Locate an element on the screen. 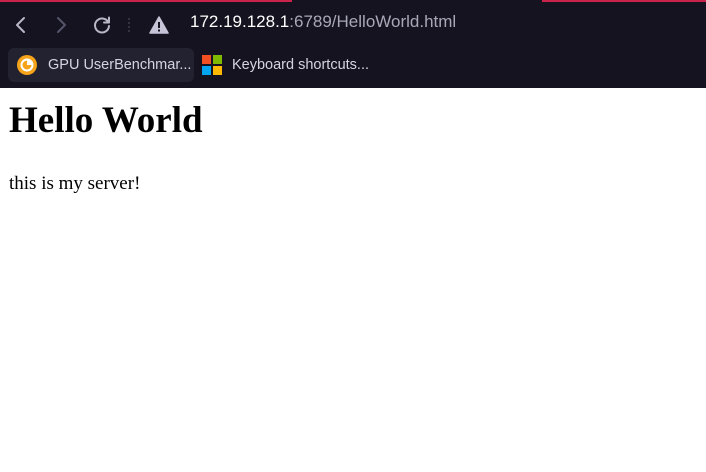  forward-button is located at coordinates (61, 25).